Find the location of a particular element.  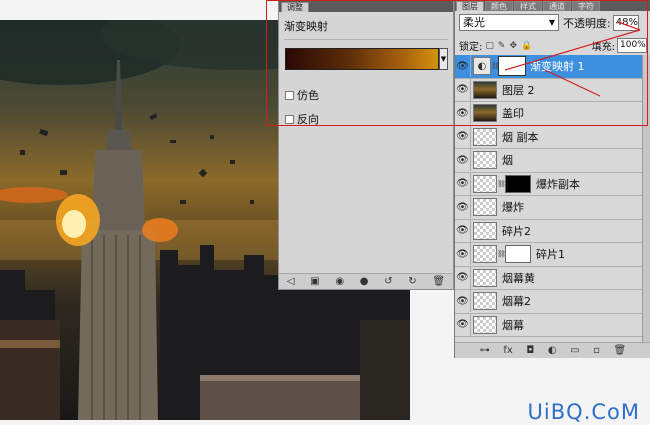

new-adjustment-icon: ◐ is located at coordinates (552, 350).